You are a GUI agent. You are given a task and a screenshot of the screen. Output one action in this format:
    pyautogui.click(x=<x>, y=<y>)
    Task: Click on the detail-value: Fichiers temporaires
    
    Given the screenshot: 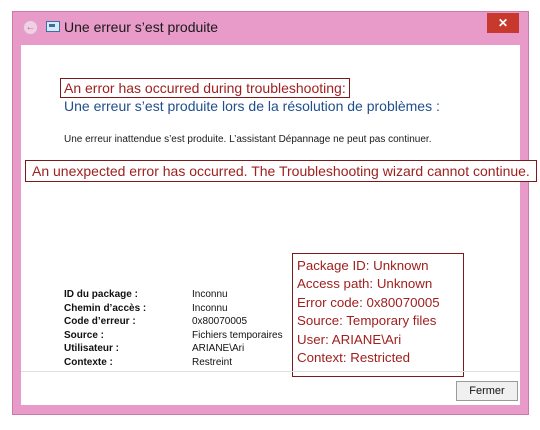 What is the action you would take?
    pyautogui.click(x=237, y=335)
    